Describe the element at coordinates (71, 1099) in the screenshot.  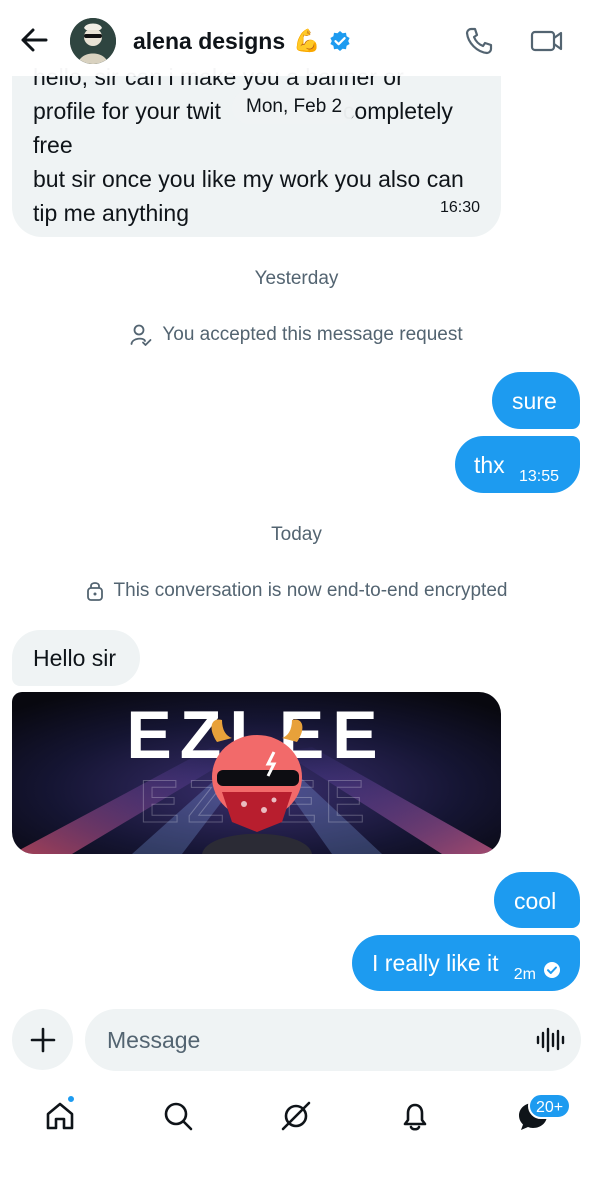
I see `home-notification-dot` at that location.